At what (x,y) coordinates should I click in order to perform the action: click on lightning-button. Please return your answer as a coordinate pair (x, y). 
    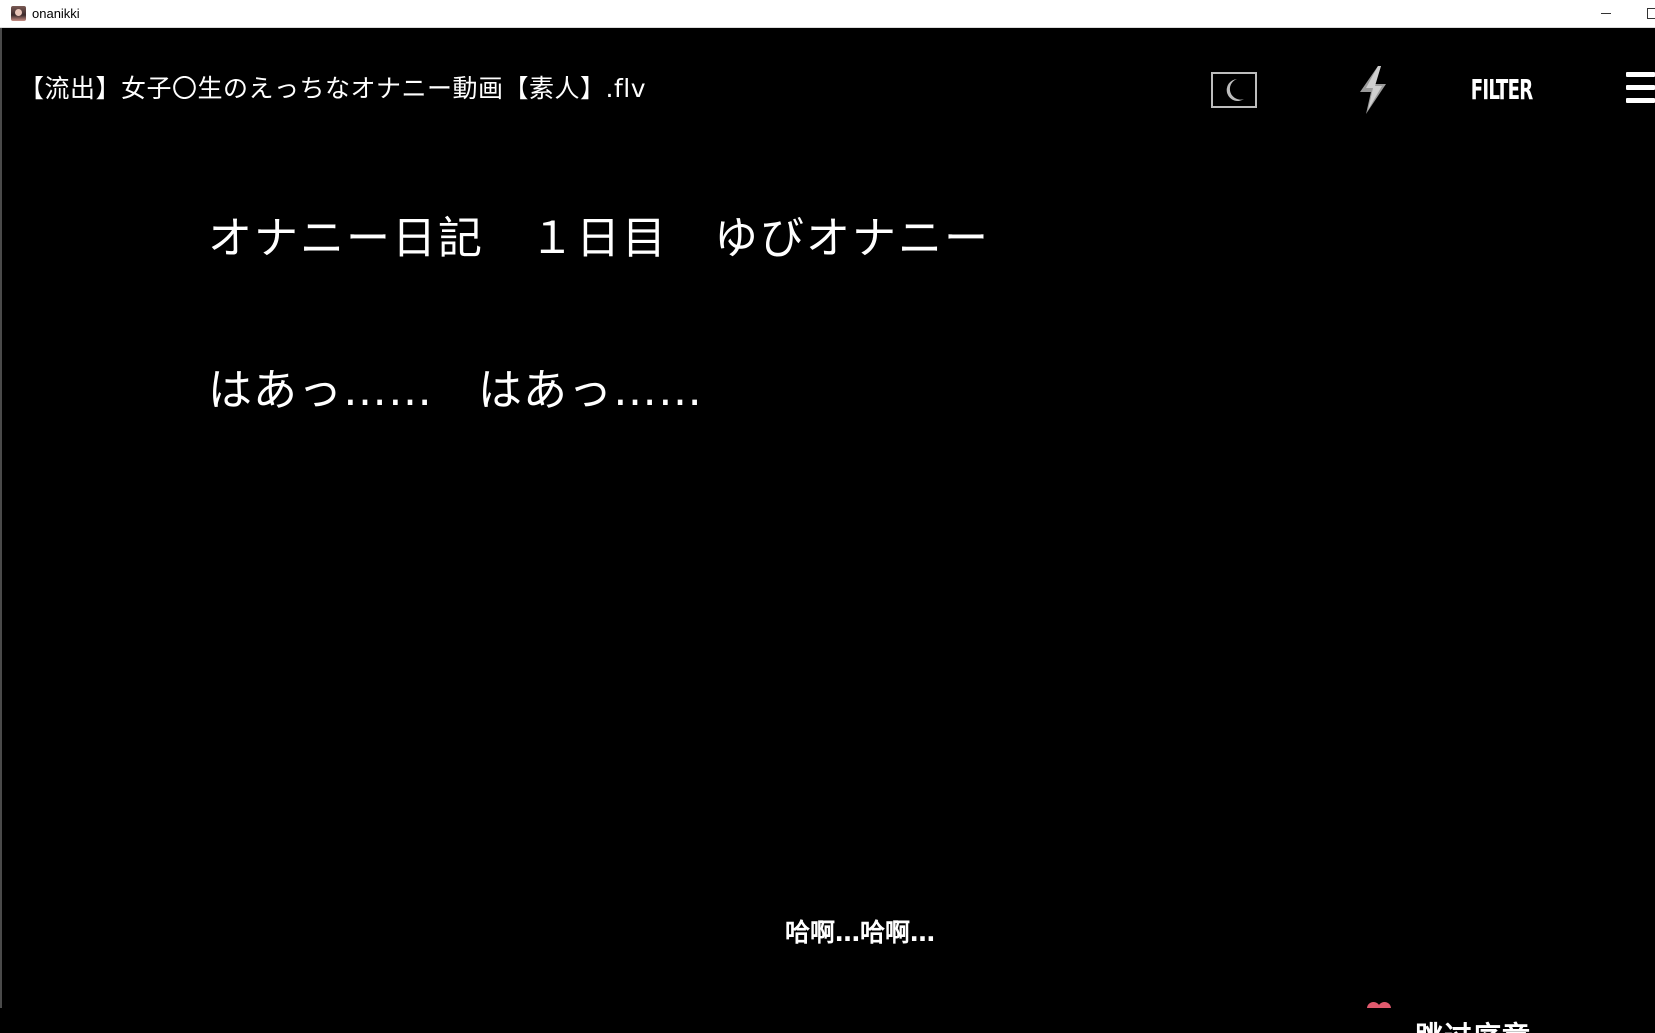
    Looking at the image, I should click on (1373, 90).